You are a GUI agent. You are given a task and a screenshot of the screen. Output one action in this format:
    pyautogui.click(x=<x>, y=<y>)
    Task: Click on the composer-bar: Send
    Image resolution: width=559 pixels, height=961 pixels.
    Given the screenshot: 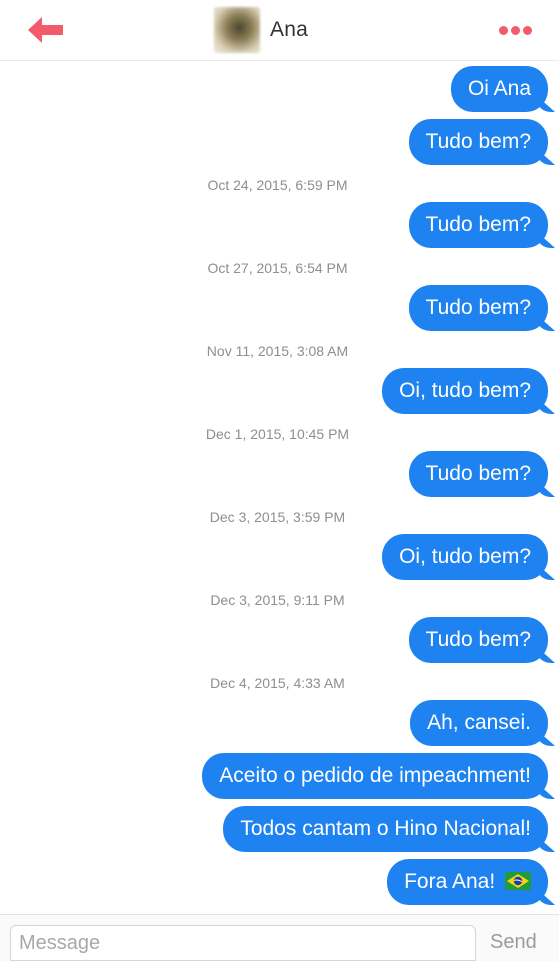 What is the action you would take?
    pyautogui.click(x=279, y=937)
    